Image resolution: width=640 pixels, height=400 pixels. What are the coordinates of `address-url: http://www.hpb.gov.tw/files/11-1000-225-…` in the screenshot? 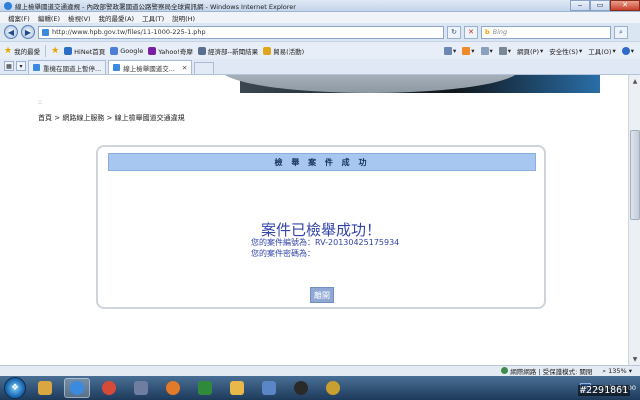 It's located at (129, 32).